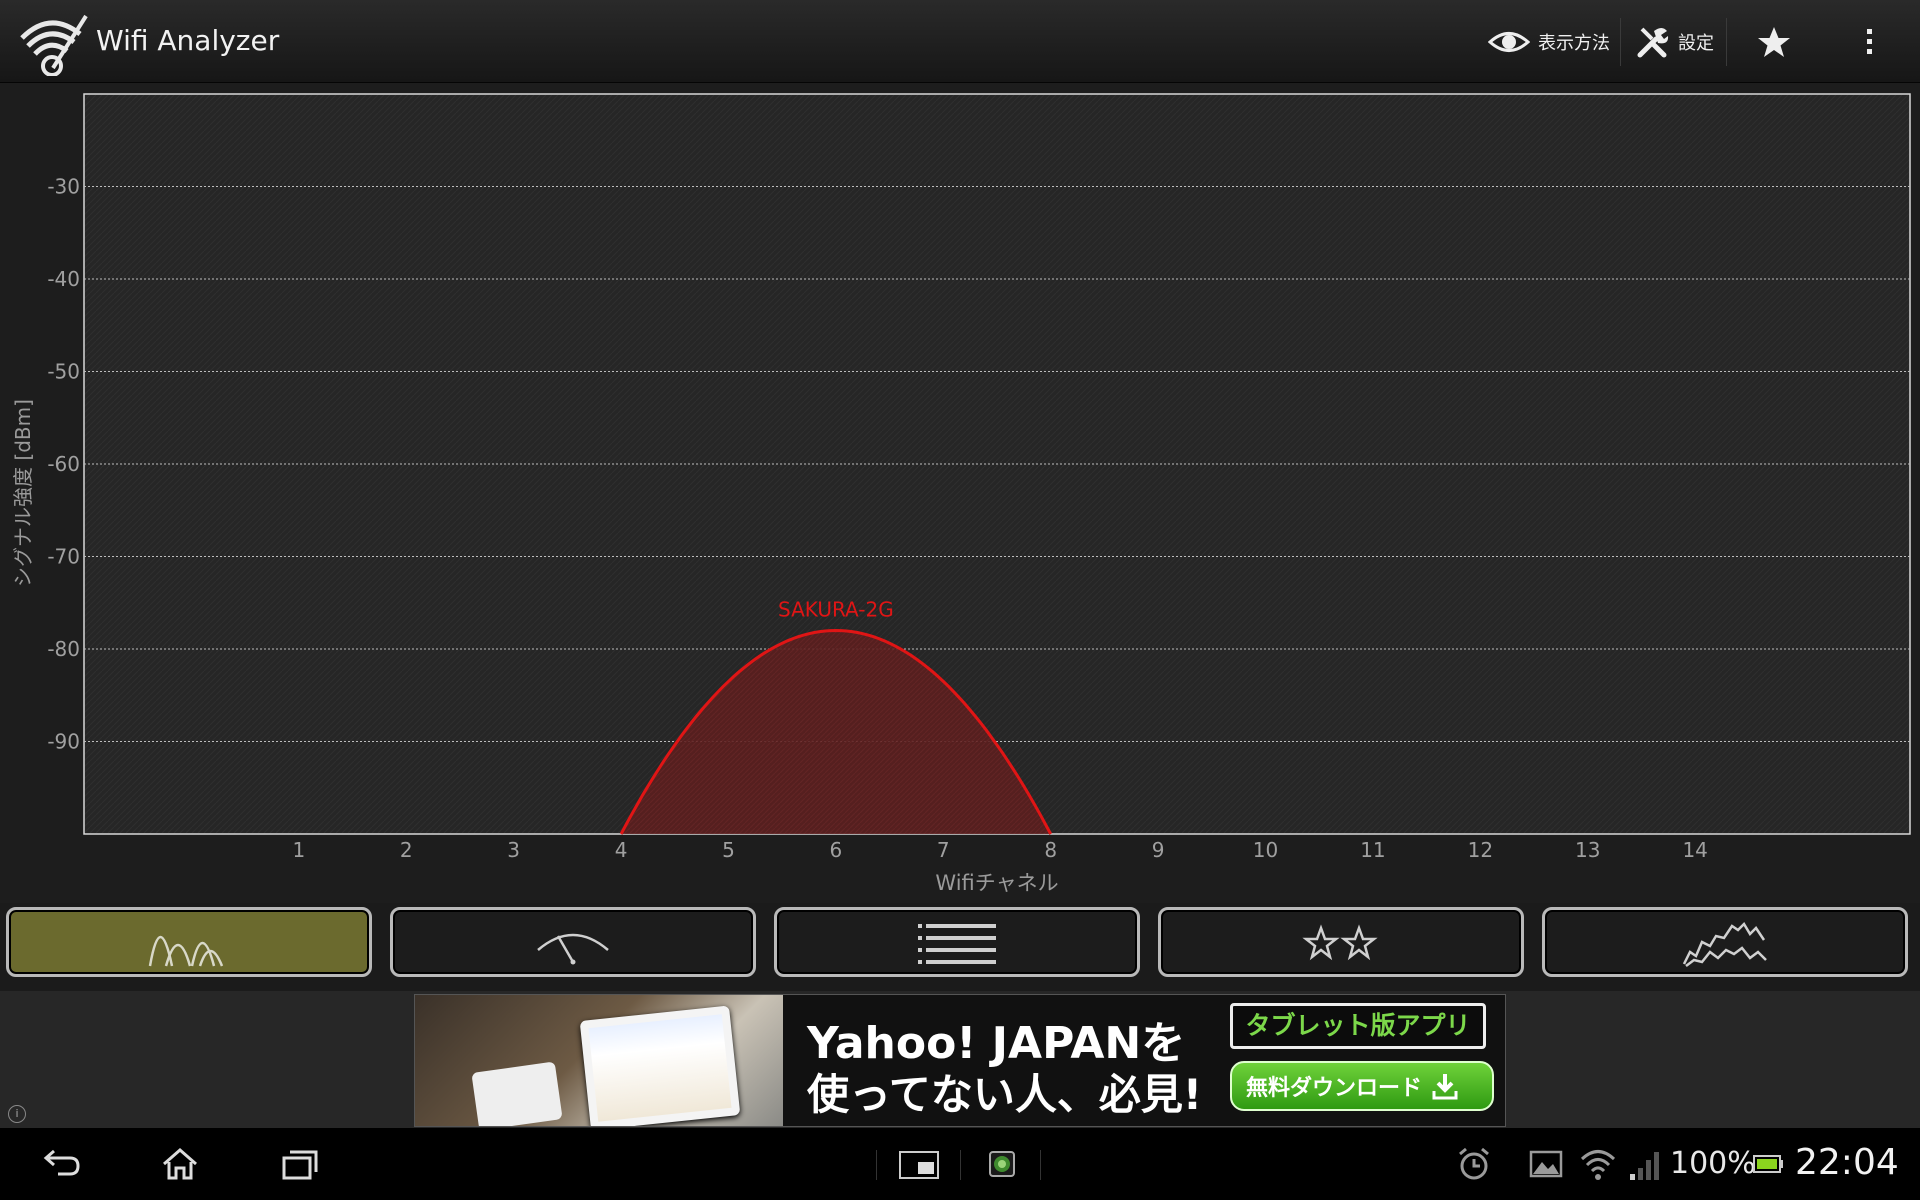  What do you see at coordinates (54, 45) in the screenshot?
I see `wifi-analyzer-logo-icon` at bounding box center [54, 45].